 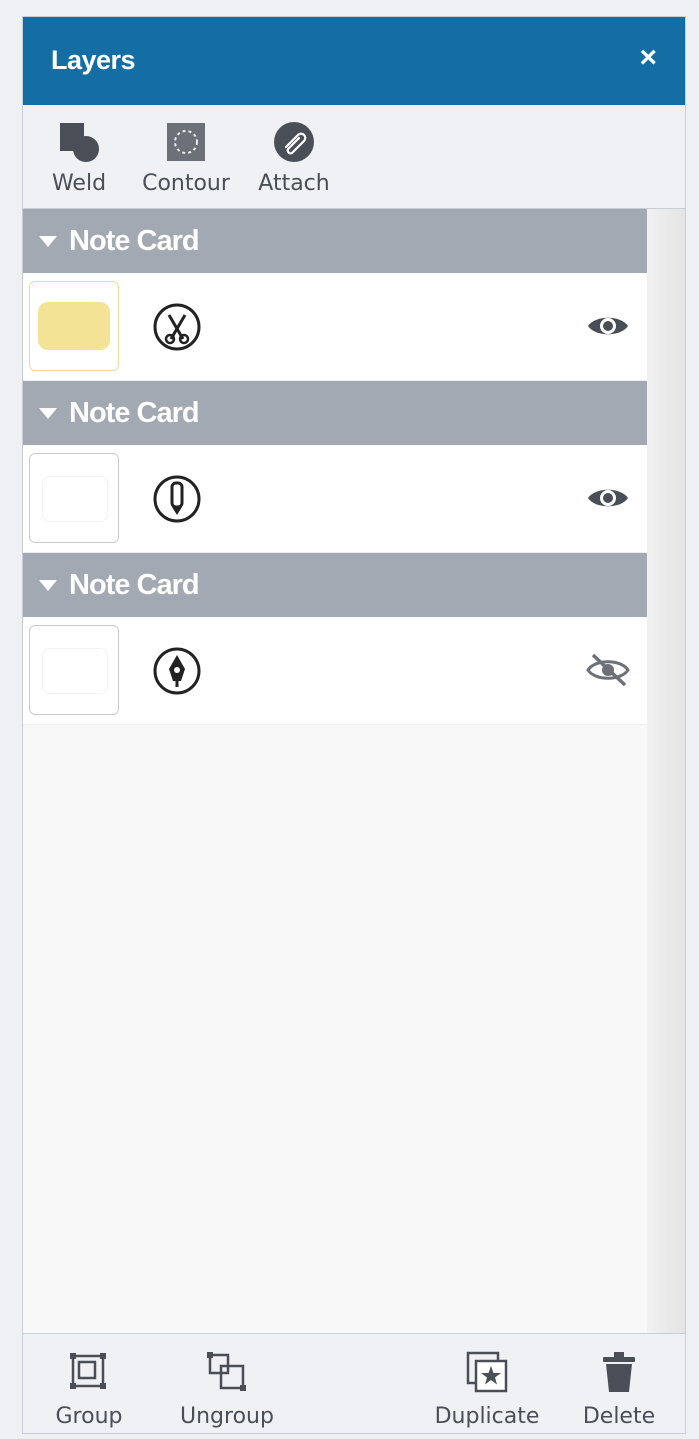 I want to click on contour-button: Contour, so click(x=186, y=157).